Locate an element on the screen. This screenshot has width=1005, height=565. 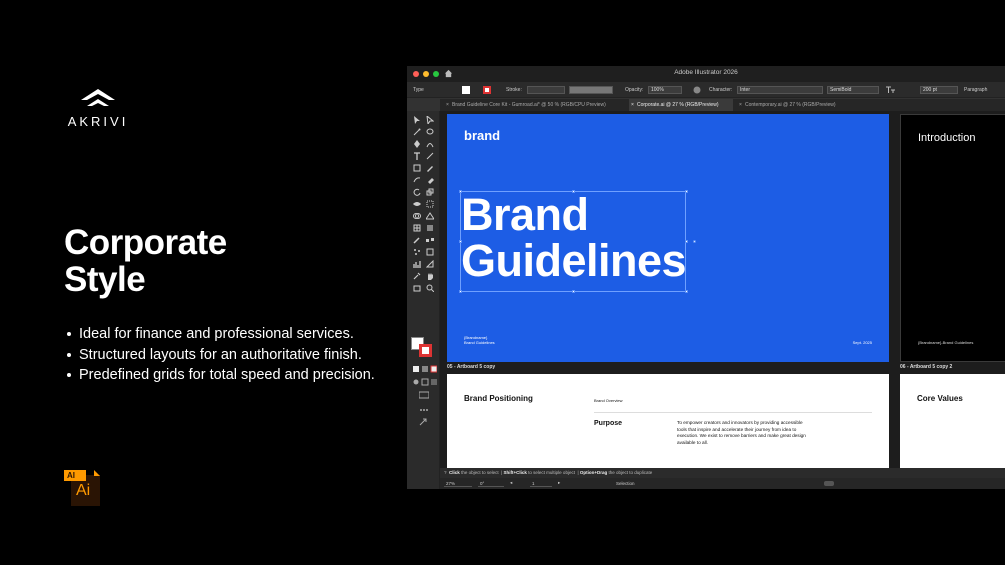
eyedropper-tool-icon is located at coordinates (417, 240).